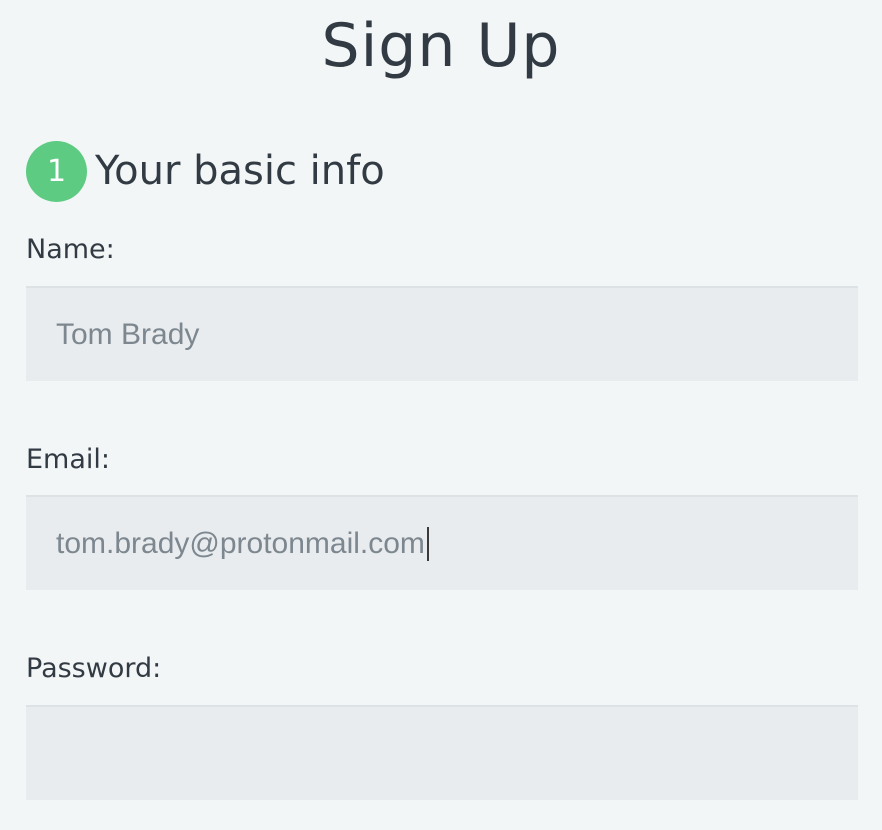 Image resolution: width=882 pixels, height=830 pixels. I want to click on email-field-value: tom.brady@protonmail.com, so click(240, 543).